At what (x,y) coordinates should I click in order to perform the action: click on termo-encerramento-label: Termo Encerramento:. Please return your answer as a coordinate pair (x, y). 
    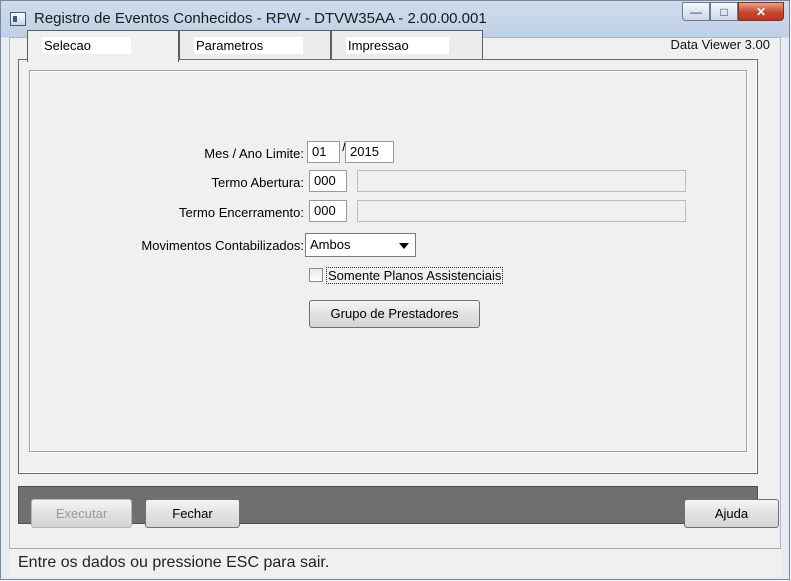
    Looking at the image, I should click on (241, 212).